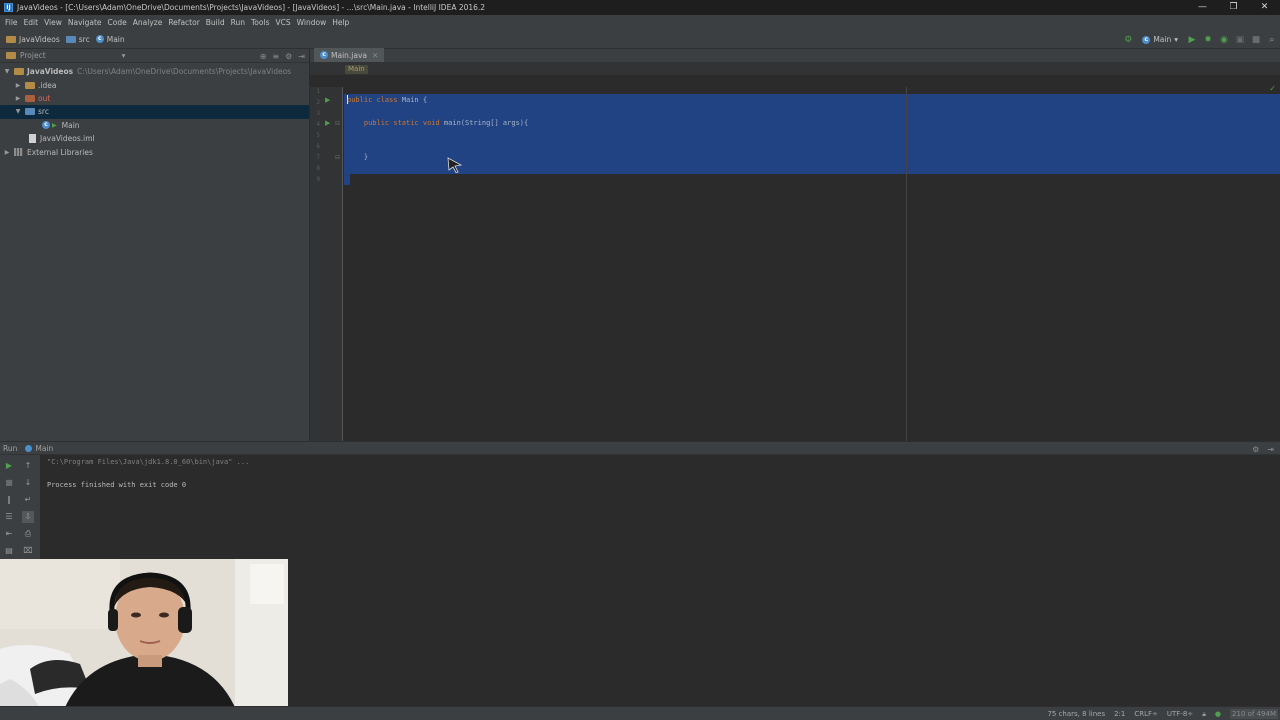  Describe the element at coordinates (640, 448) in the screenshot. I see `run-panel-header: Run Main ⚙ ⇥` at that location.